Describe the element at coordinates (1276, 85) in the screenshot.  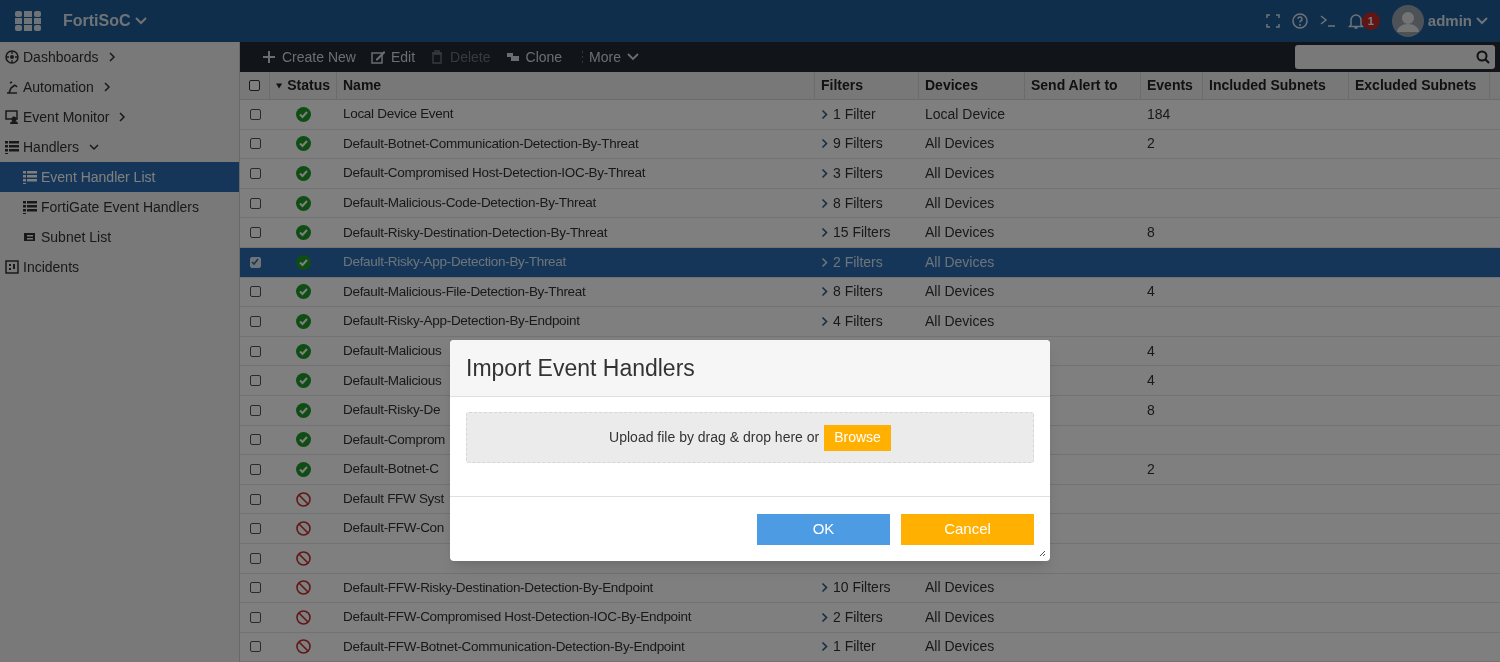
I see `column-header: Included Subnets` at that location.